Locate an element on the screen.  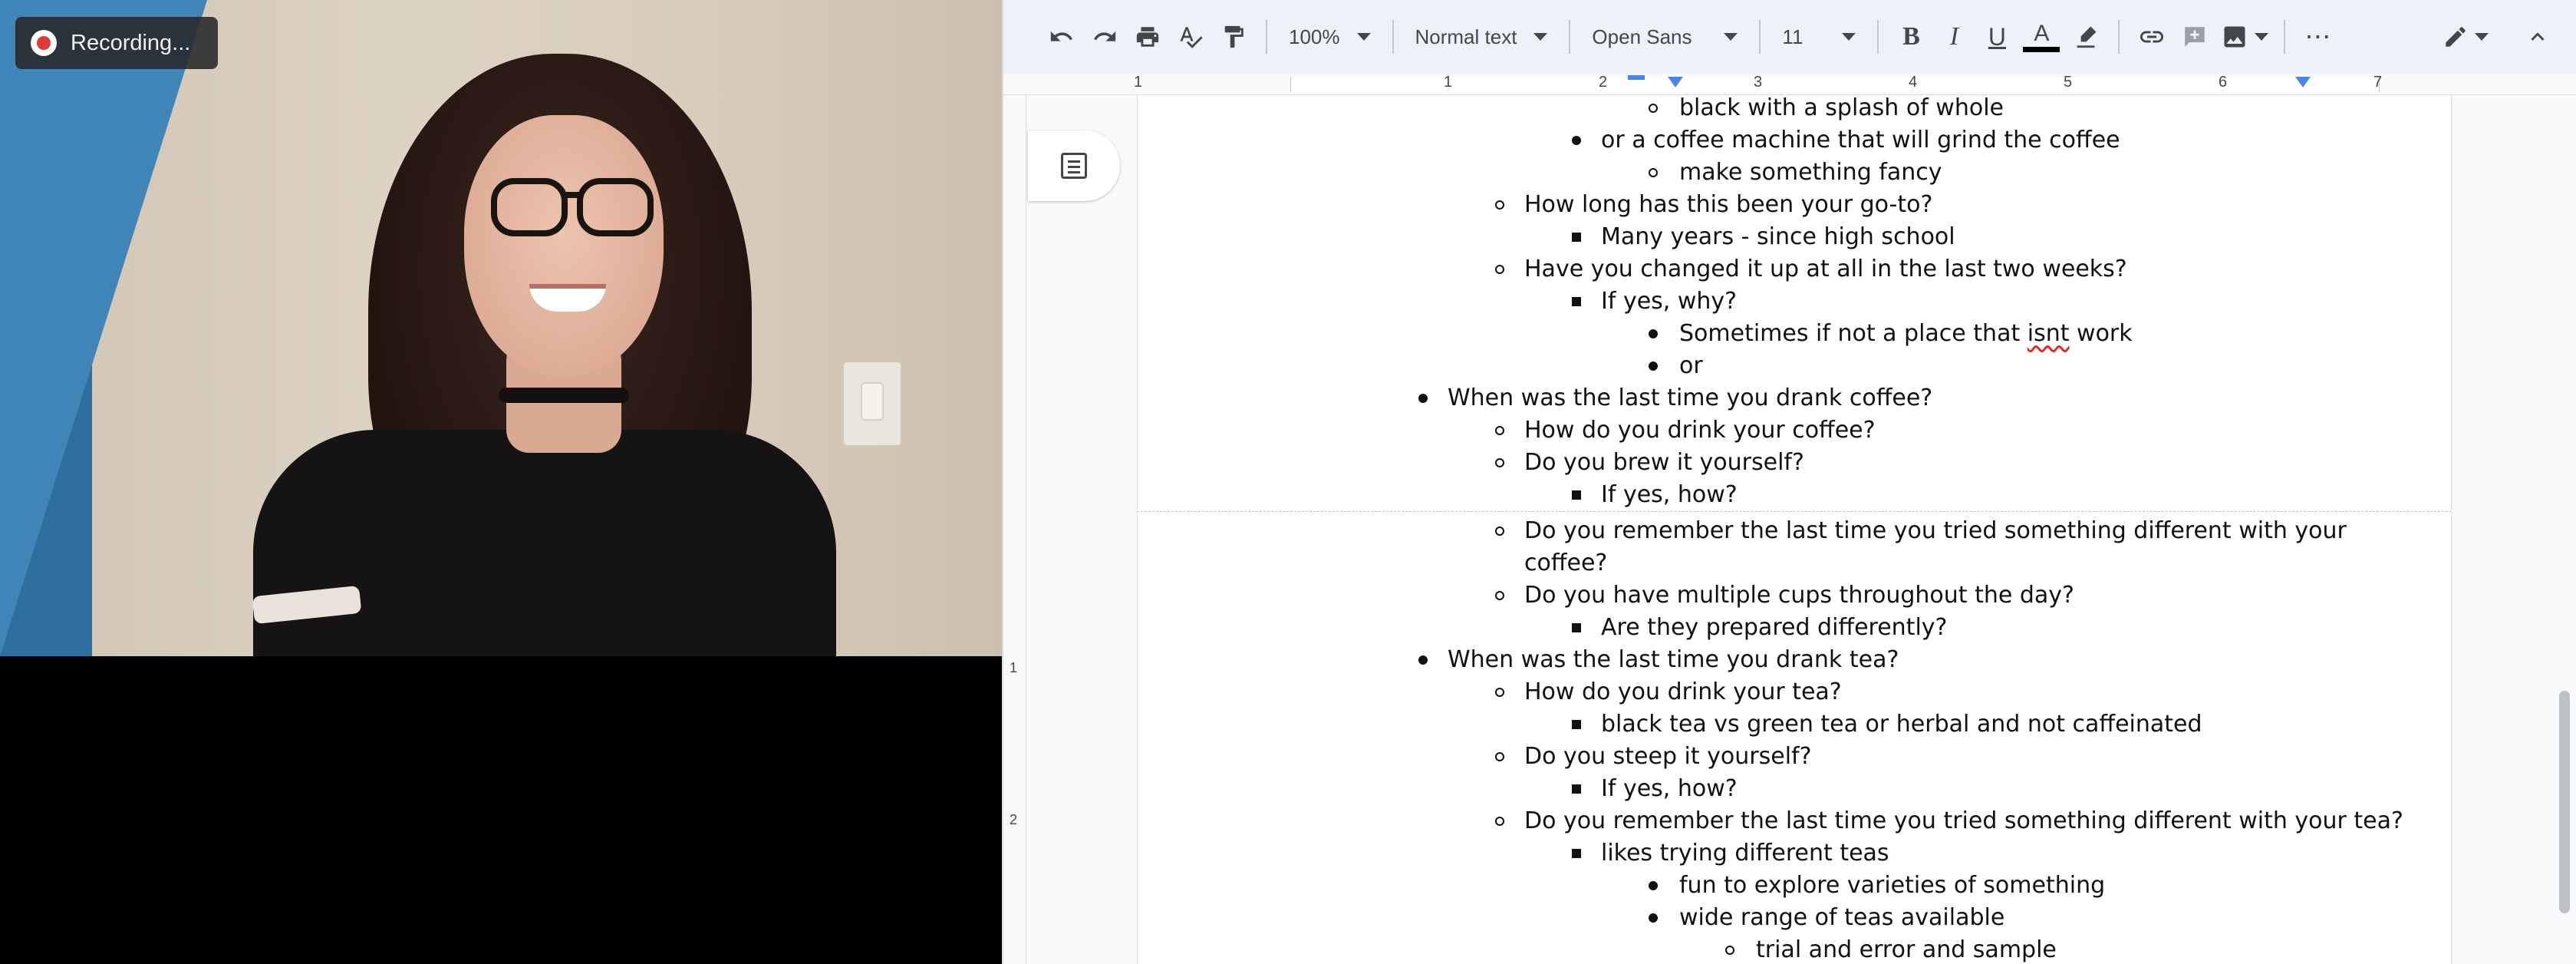
list-item: fun to explore varieties of something is located at coordinates (1892, 886).